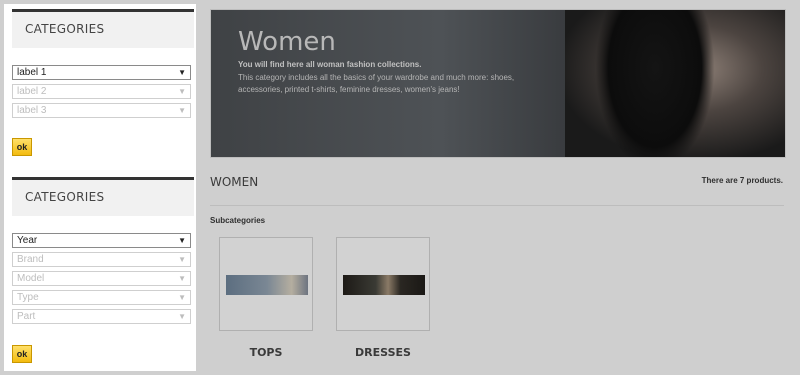 Image resolution: width=800 pixels, height=375 pixels. What do you see at coordinates (101, 316) in the screenshot?
I see `part-select: Part ▼` at bounding box center [101, 316].